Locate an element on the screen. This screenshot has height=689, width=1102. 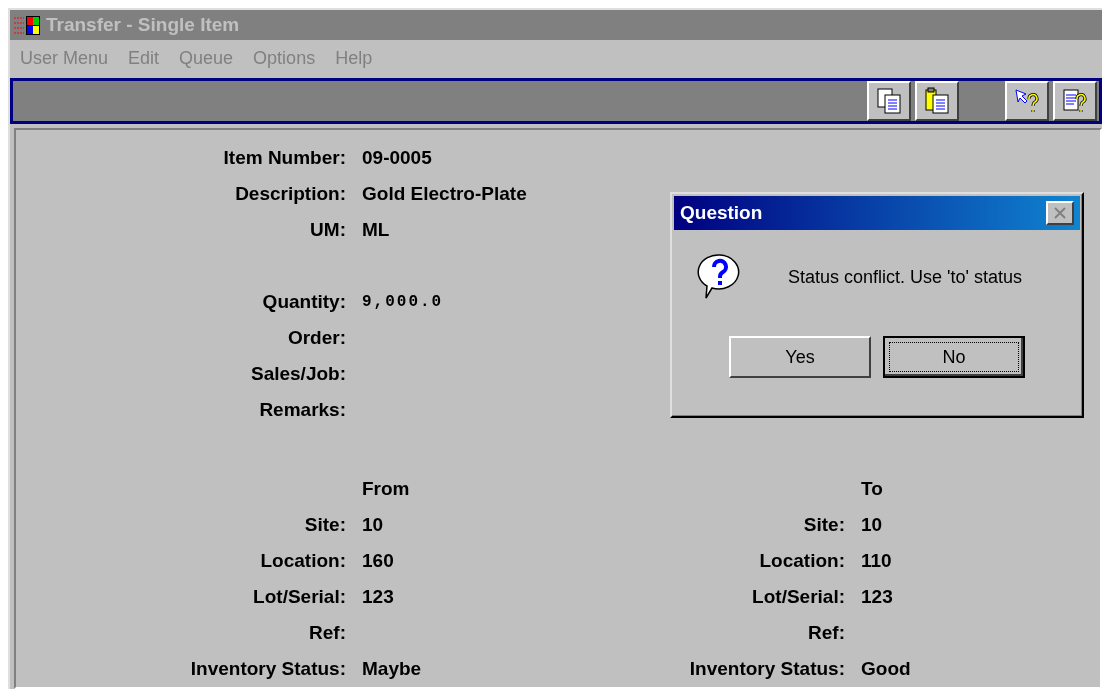
app-icon is located at coordinates (27, 24).